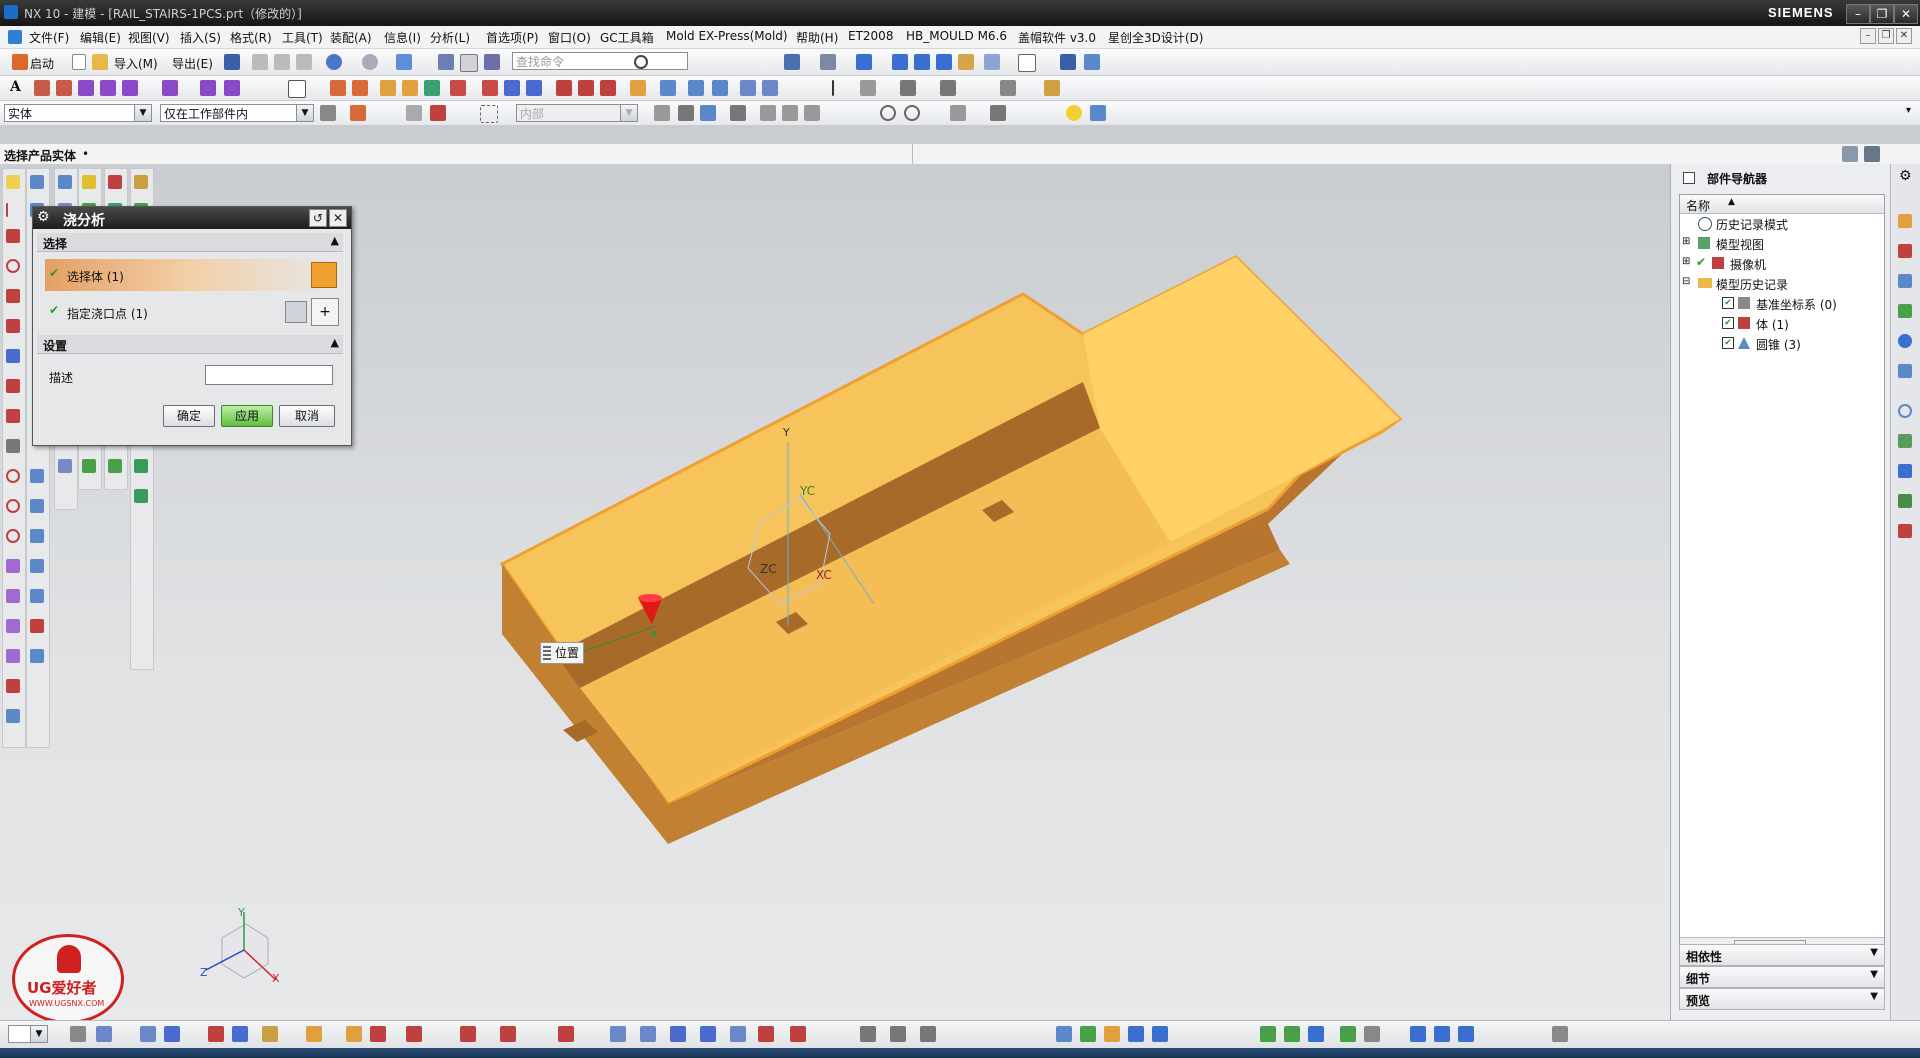 The height and width of the screenshot is (1058, 1920). I want to click on trim-mold-icon, so click(1372, 1034).